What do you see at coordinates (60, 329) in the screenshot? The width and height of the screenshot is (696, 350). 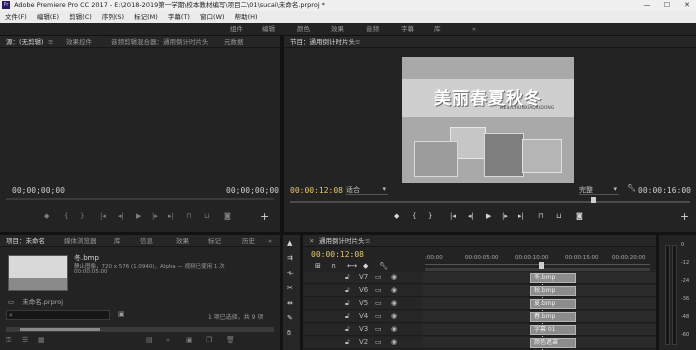 I see `scrollbar-thumb` at bounding box center [60, 329].